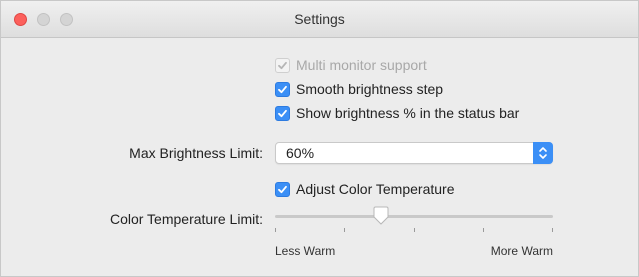  What do you see at coordinates (305, 251) in the screenshot?
I see `slider-min-label: Less Warm` at bounding box center [305, 251].